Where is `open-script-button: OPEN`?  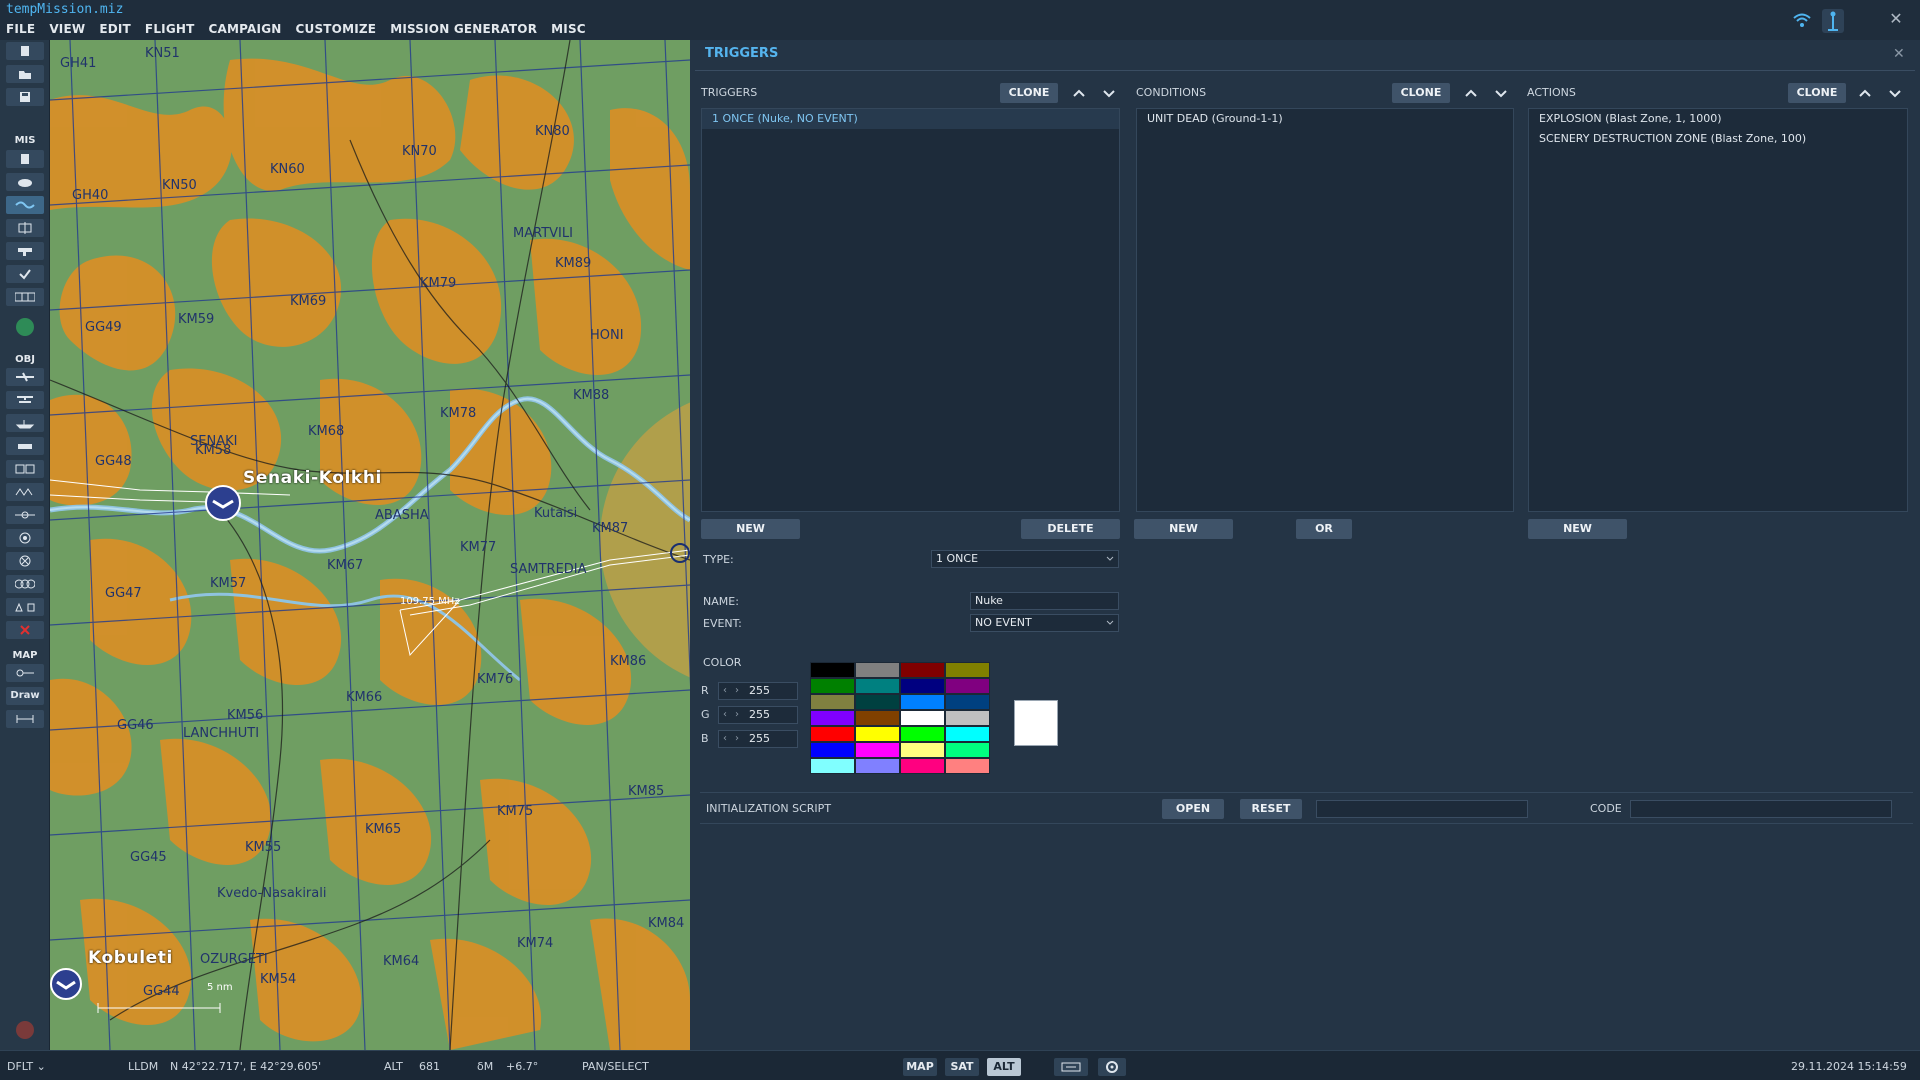 open-script-button: OPEN is located at coordinates (1193, 809).